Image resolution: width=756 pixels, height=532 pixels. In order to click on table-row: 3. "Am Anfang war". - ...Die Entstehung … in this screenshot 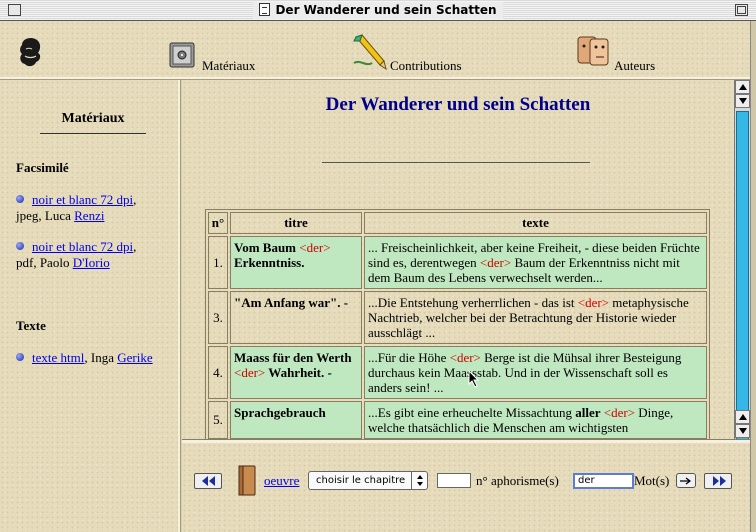, I will do `click(457, 317)`.